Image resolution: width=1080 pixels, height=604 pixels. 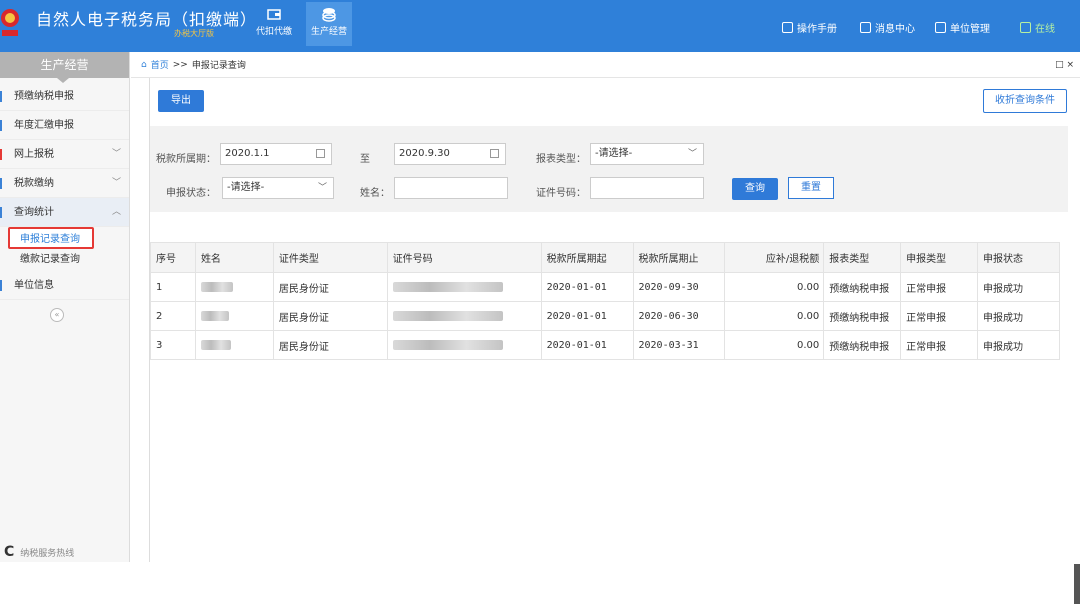 I want to click on collapse-sidebar-button: «, so click(x=57, y=315).